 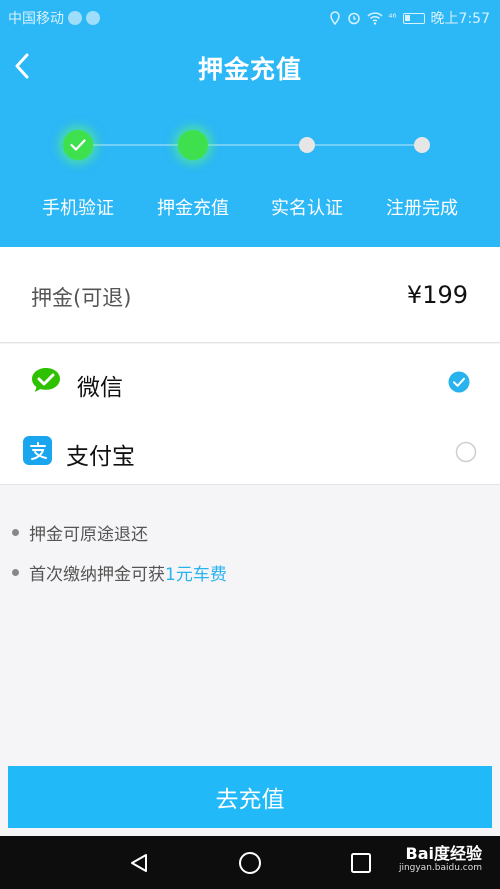 I want to click on wechat-label: 微信, so click(x=100, y=388).